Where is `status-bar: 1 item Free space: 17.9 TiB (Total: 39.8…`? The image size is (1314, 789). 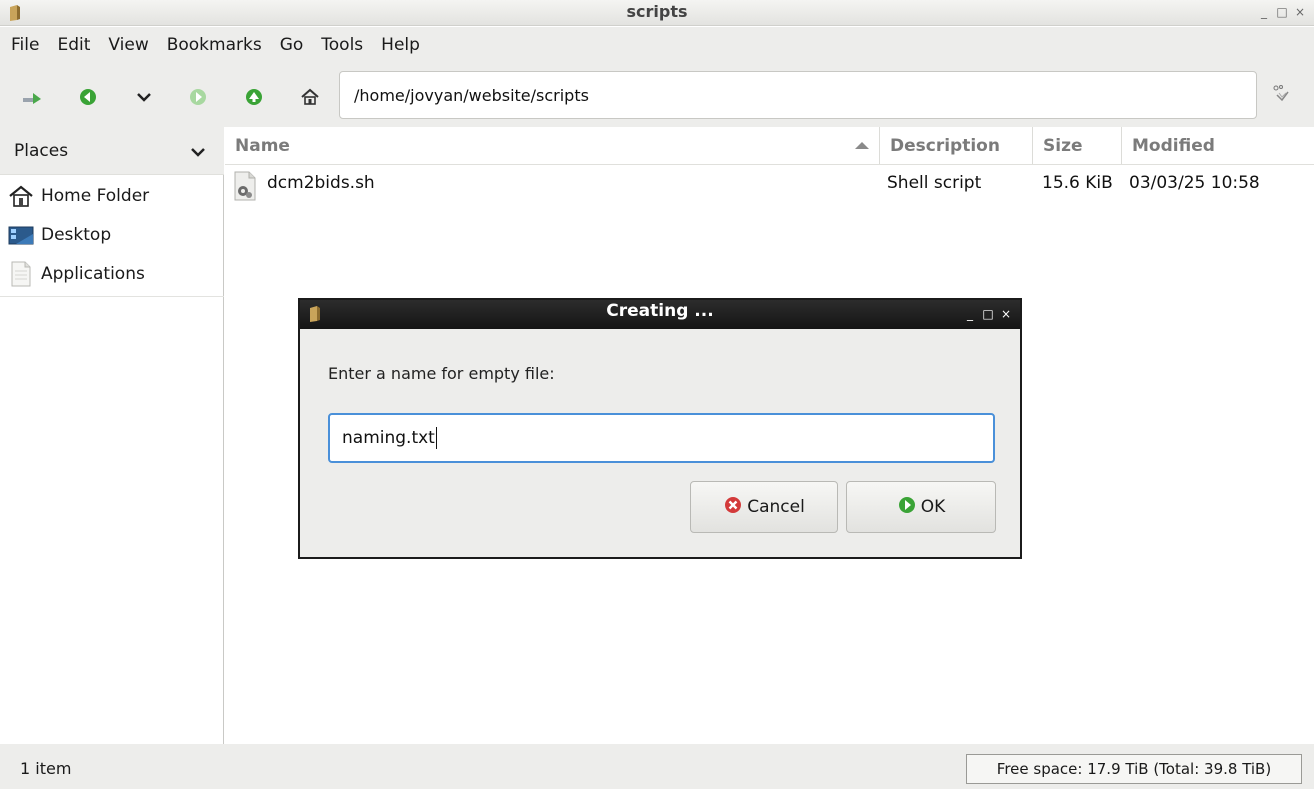
status-bar: 1 item Free space: 17.9 TiB (Total: 39.8… is located at coordinates (657, 766).